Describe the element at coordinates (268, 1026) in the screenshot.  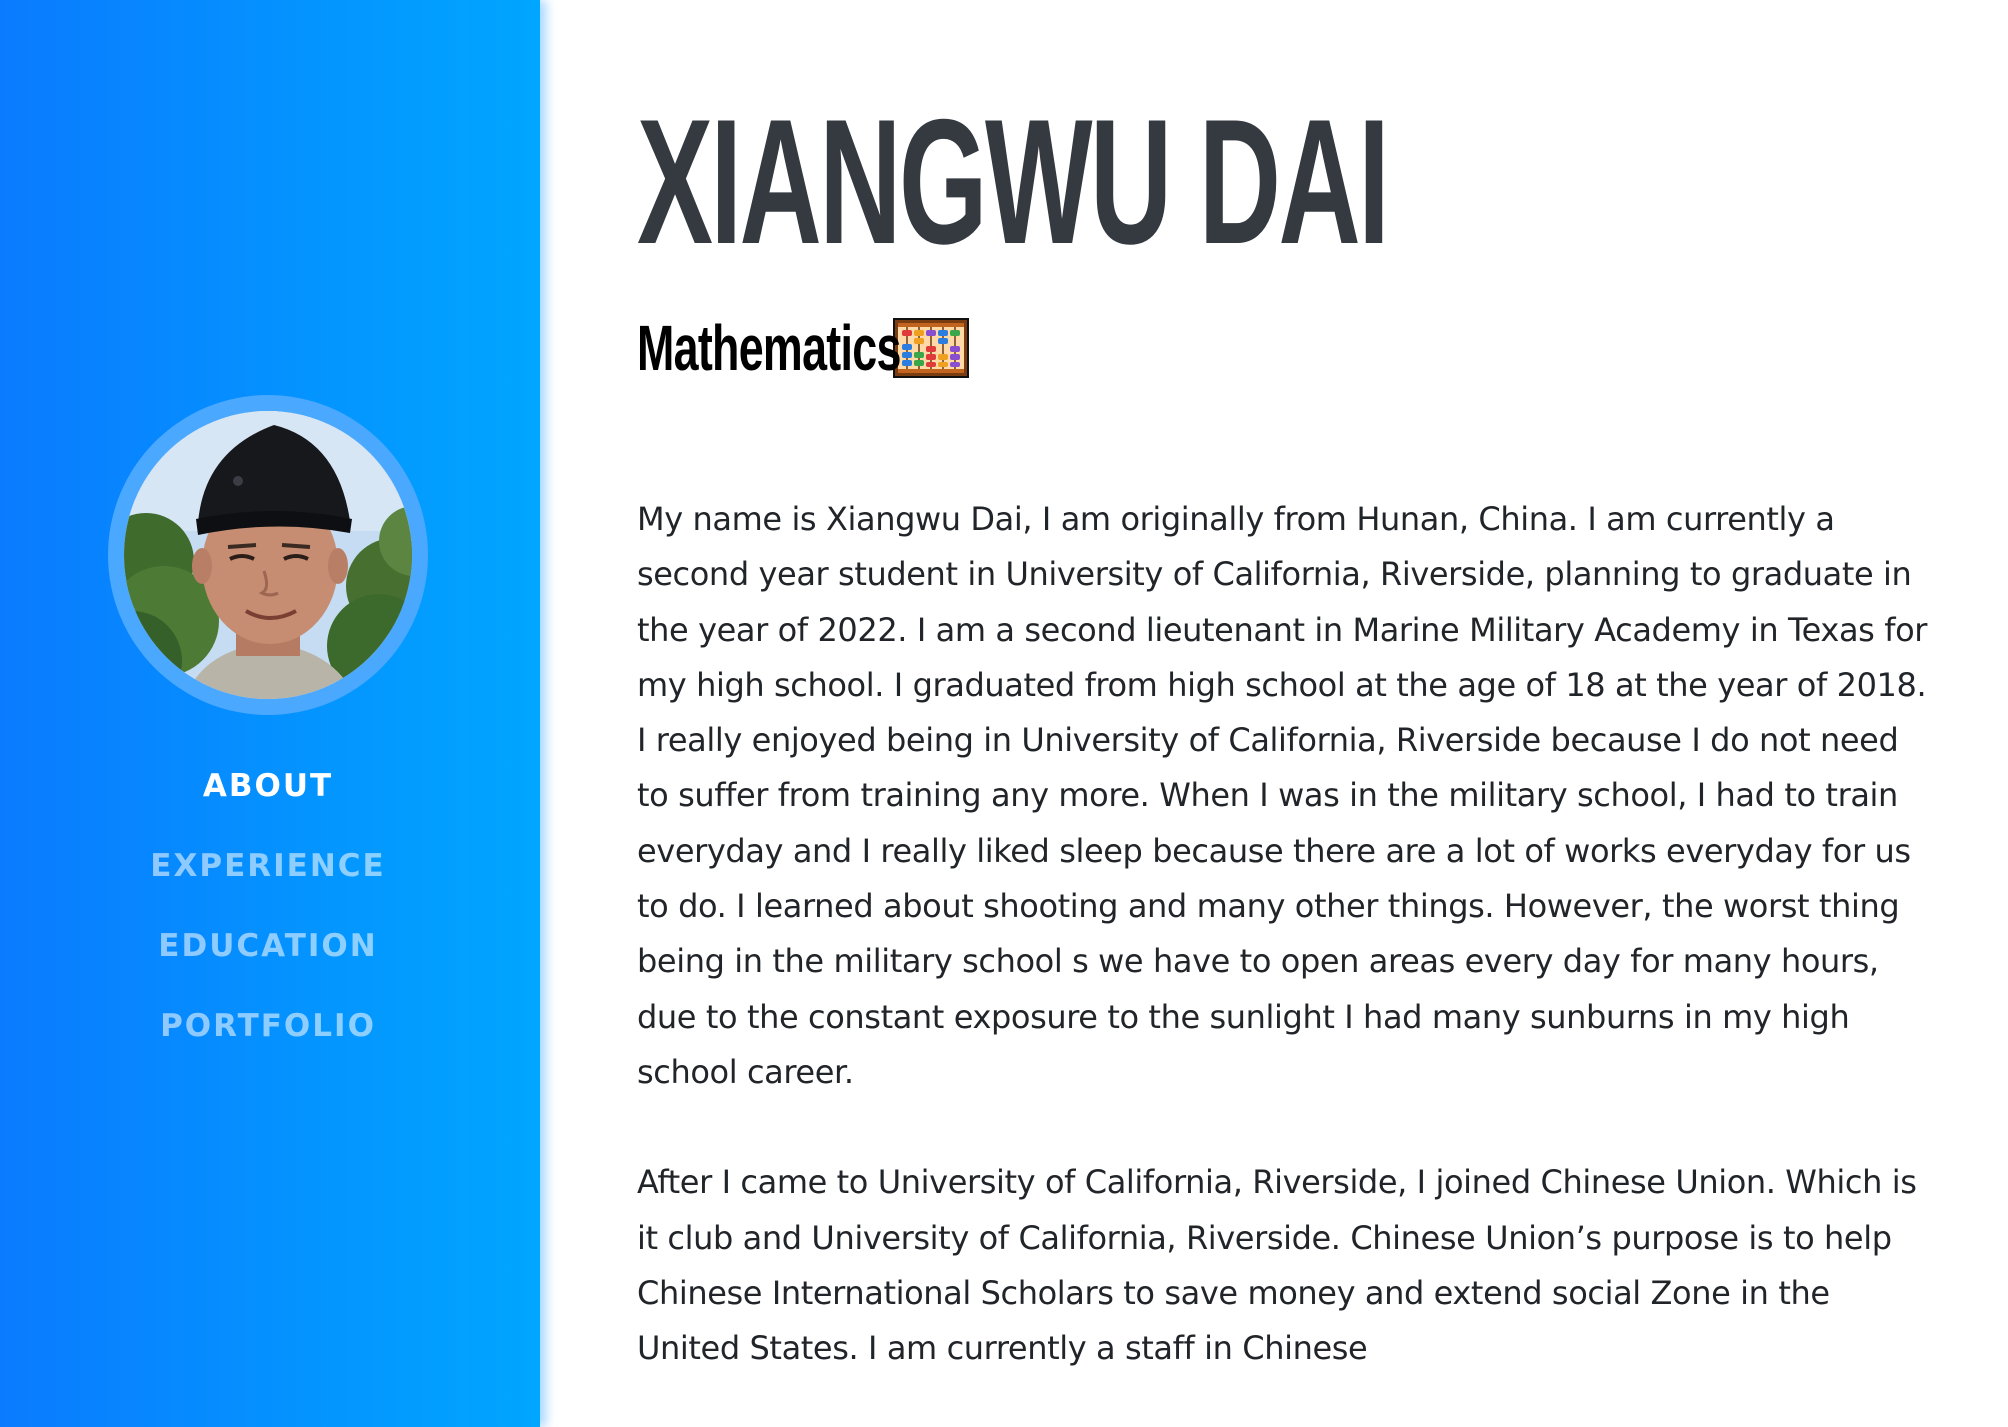
I see `nav-link-portfolio: PORTFOLIO` at that location.